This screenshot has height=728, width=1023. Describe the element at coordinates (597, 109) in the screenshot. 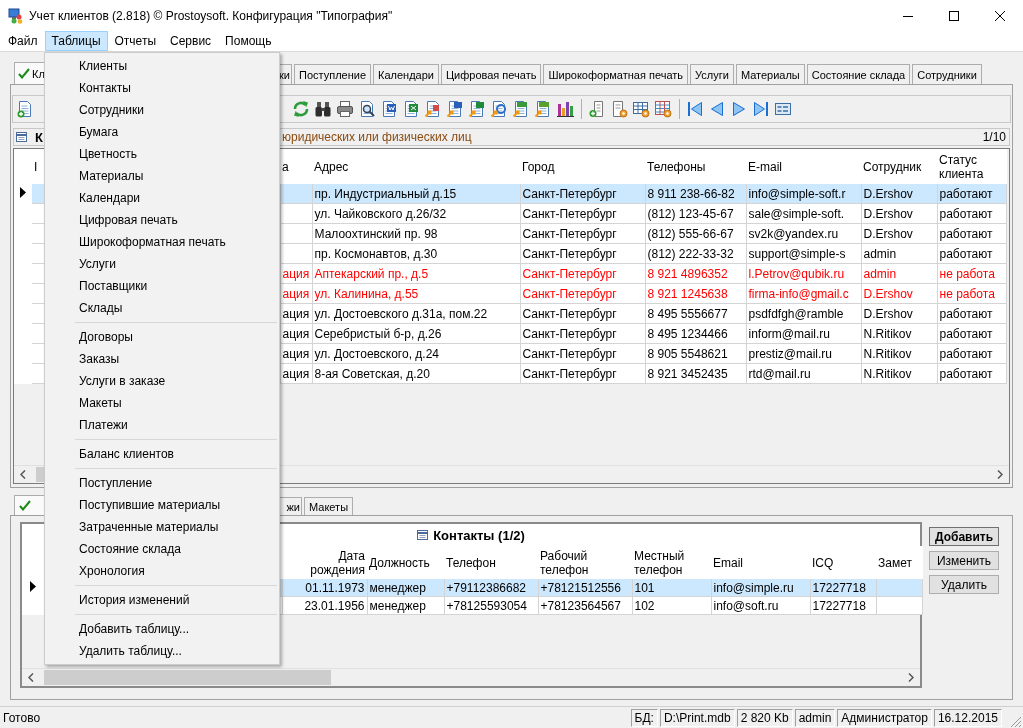

I see `add-row-icon` at that location.